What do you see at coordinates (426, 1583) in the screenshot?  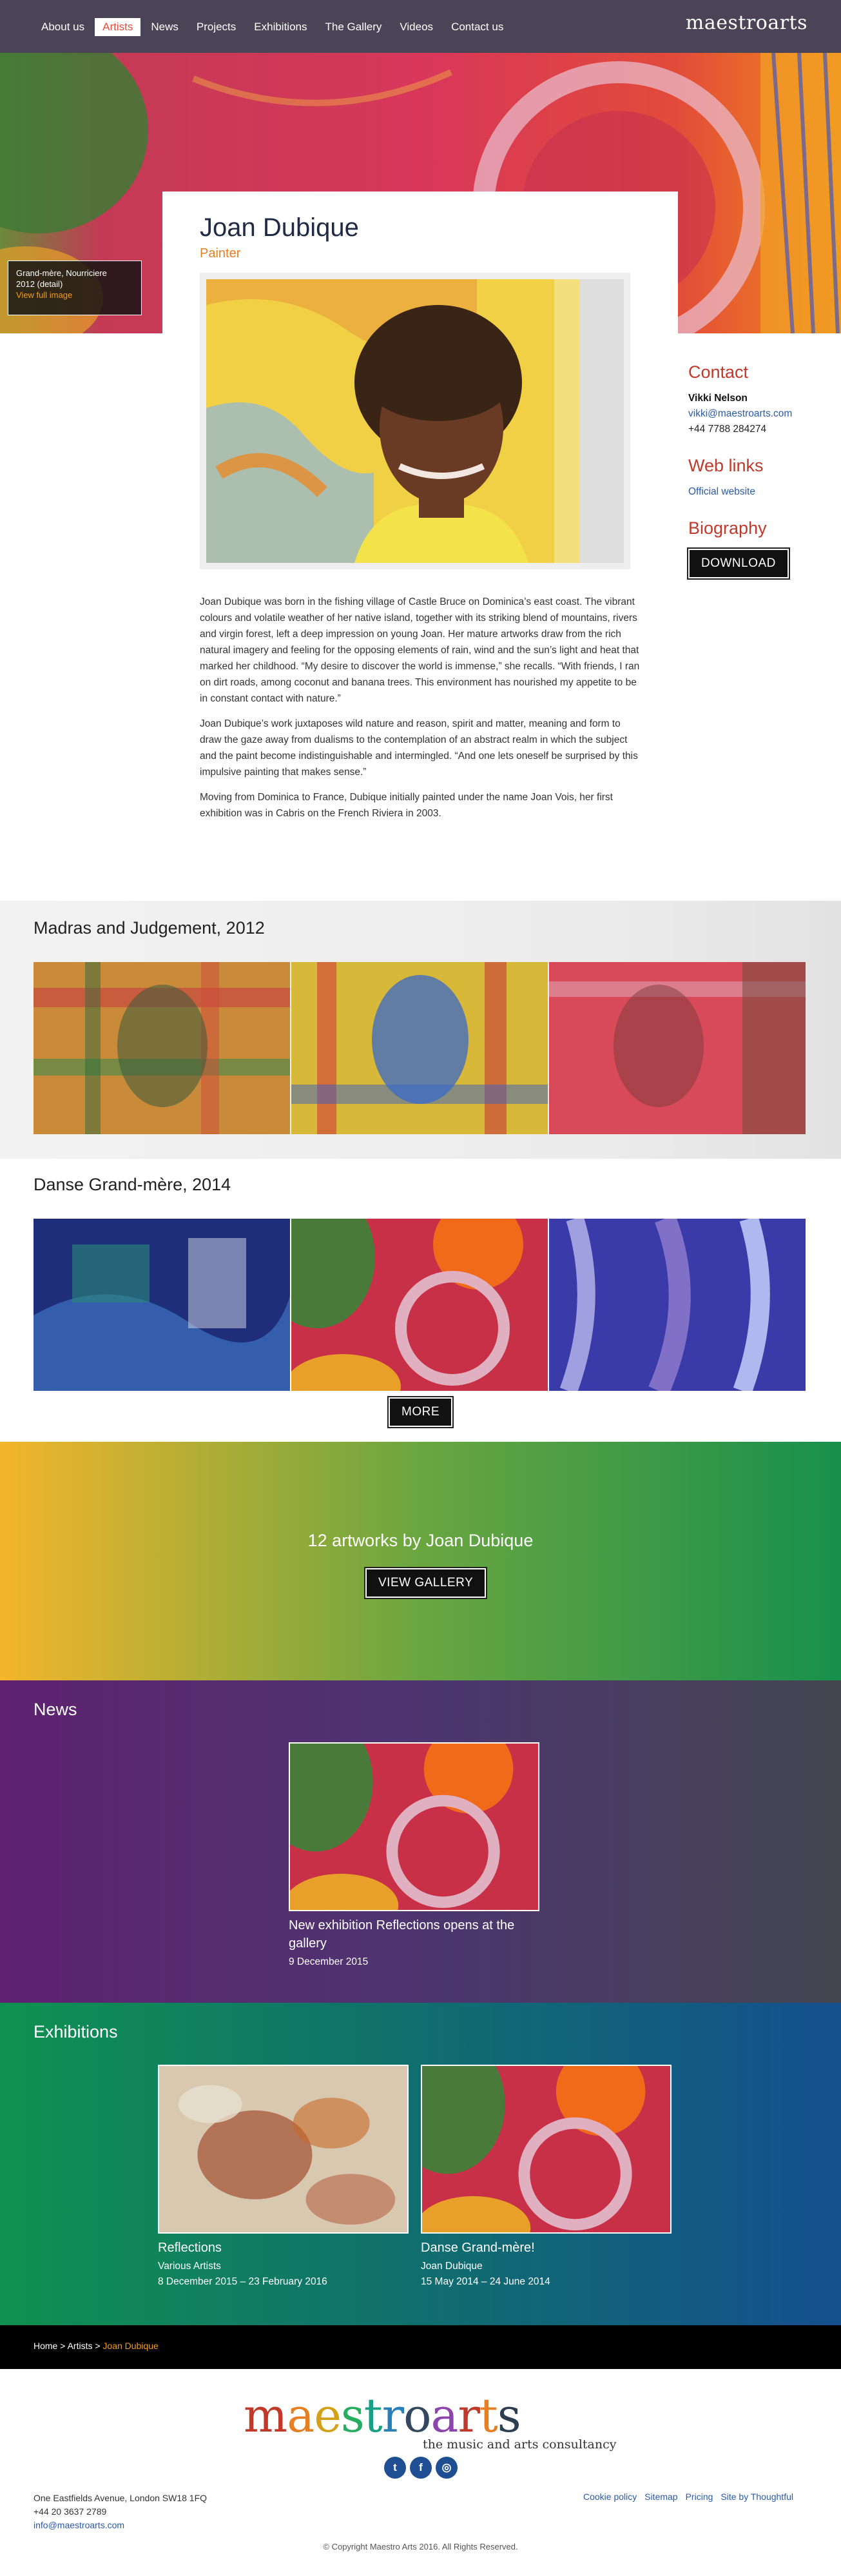 I see `view-gallery-button: VIEW GALLERY` at bounding box center [426, 1583].